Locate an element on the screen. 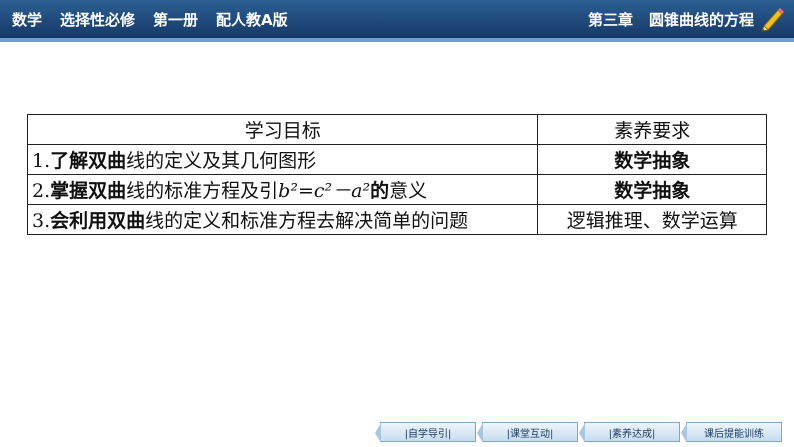  goal-text: 线的标准方程及引 is located at coordinates (202, 191).